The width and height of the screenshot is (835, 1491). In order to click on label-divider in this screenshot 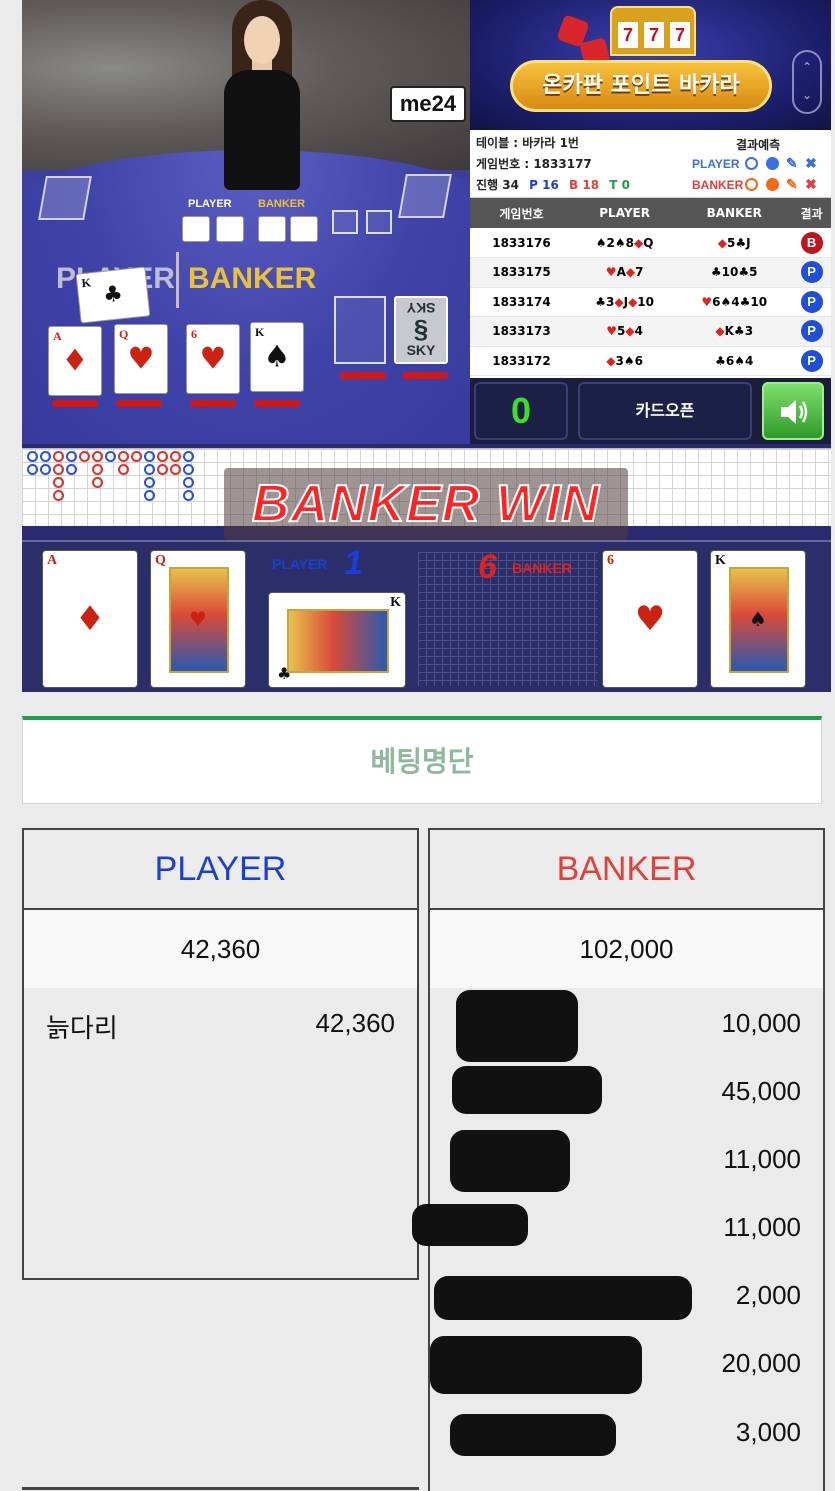, I will do `click(177, 280)`.